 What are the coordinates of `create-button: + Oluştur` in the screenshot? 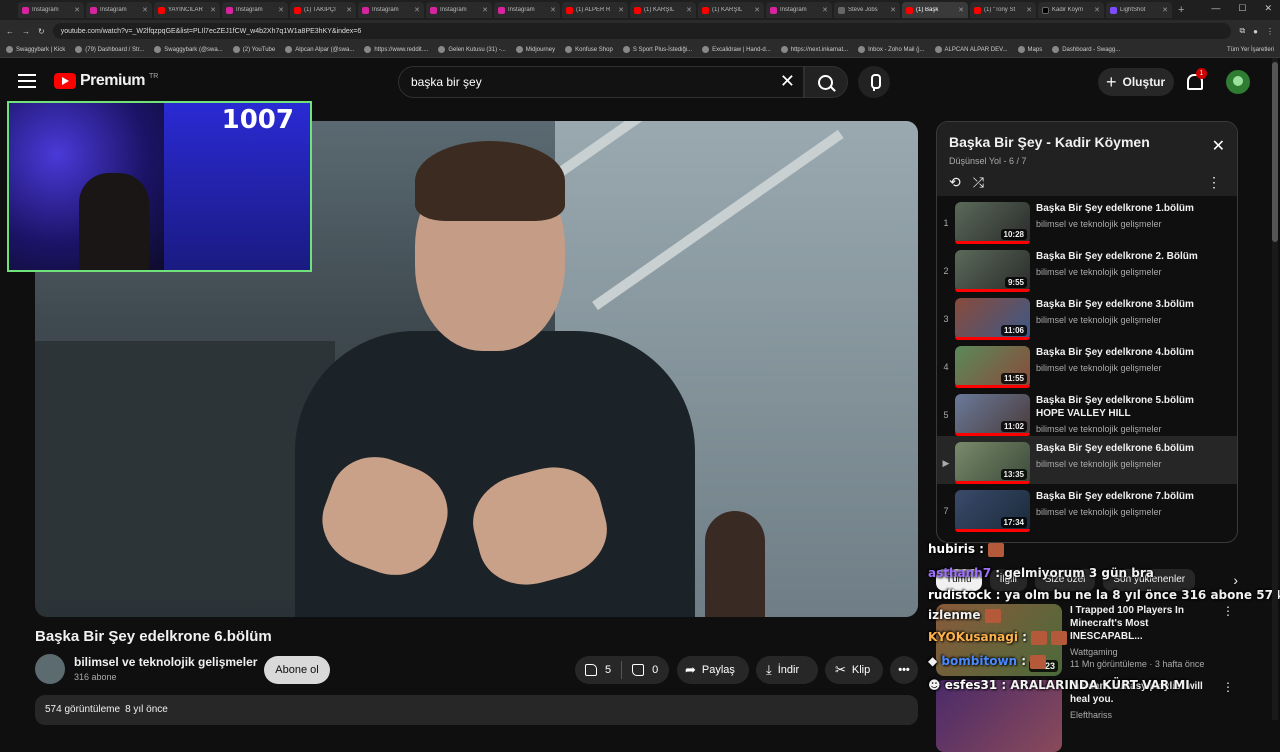 It's located at (1136, 82).